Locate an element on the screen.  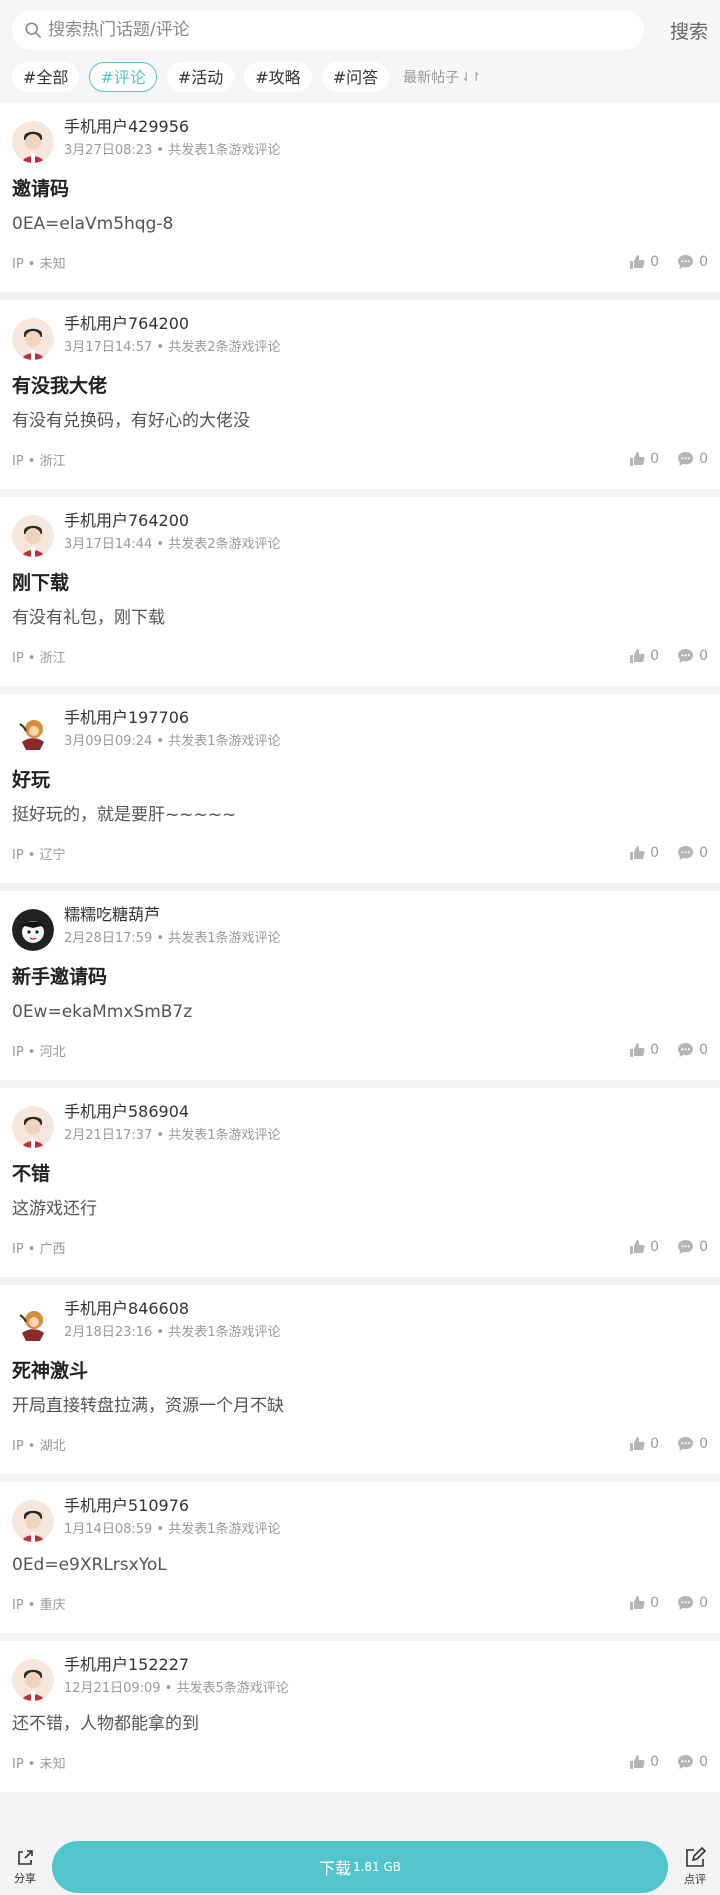
search-box is located at coordinates (328, 30).